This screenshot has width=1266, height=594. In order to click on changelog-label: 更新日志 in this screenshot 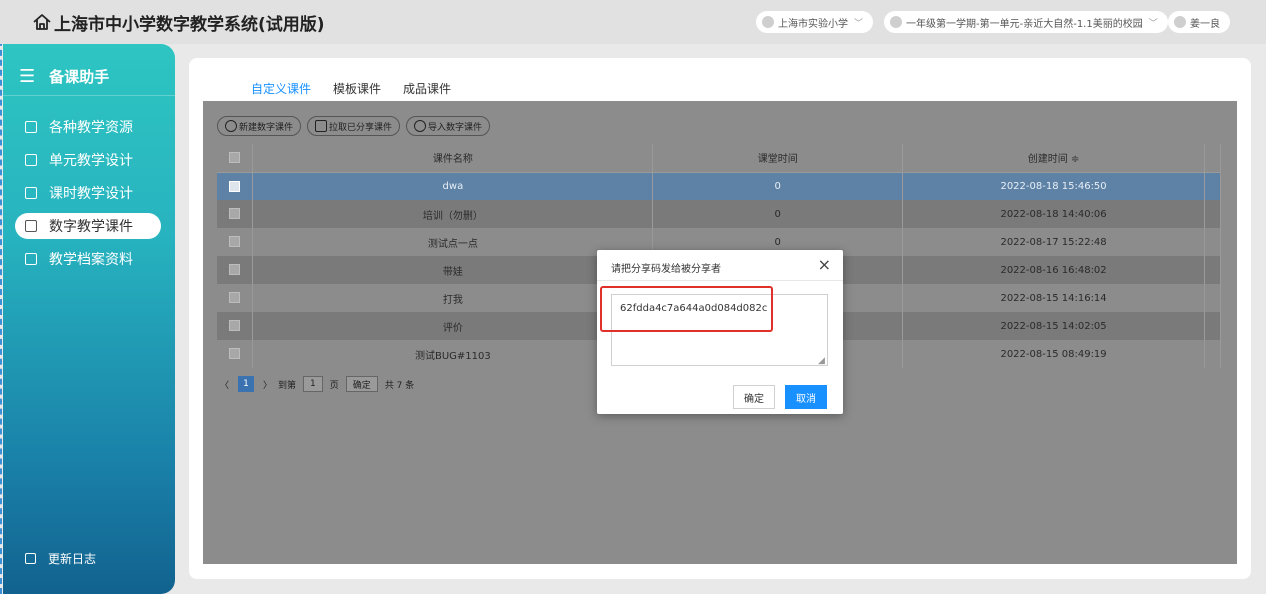, I will do `click(72, 559)`.